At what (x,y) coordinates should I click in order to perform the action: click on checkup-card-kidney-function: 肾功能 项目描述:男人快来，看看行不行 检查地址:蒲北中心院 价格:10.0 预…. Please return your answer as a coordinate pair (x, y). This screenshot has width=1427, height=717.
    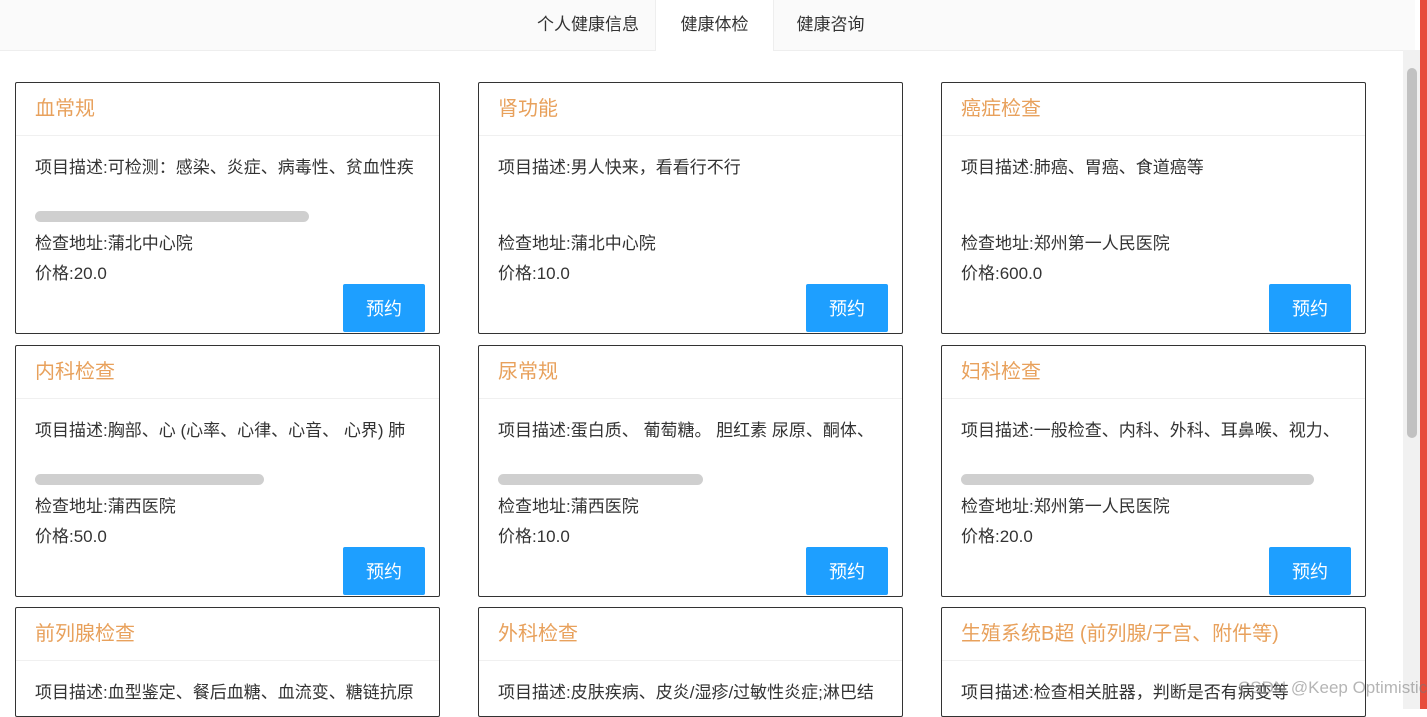
    Looking at the image, I should click on (690, 208).